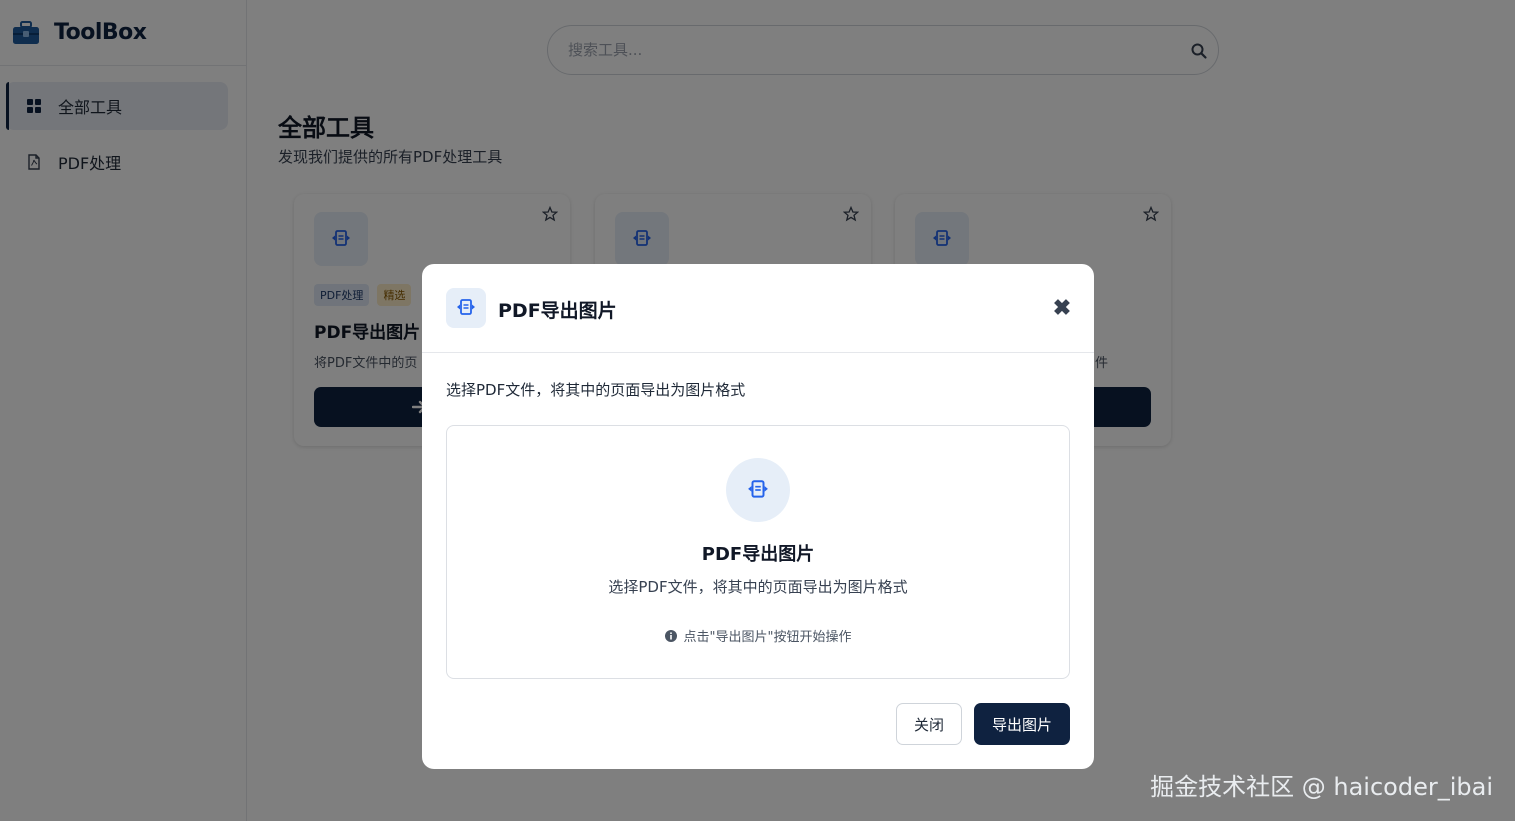  I want to click on panel-title: PDF导出图片, so click(758, 554).